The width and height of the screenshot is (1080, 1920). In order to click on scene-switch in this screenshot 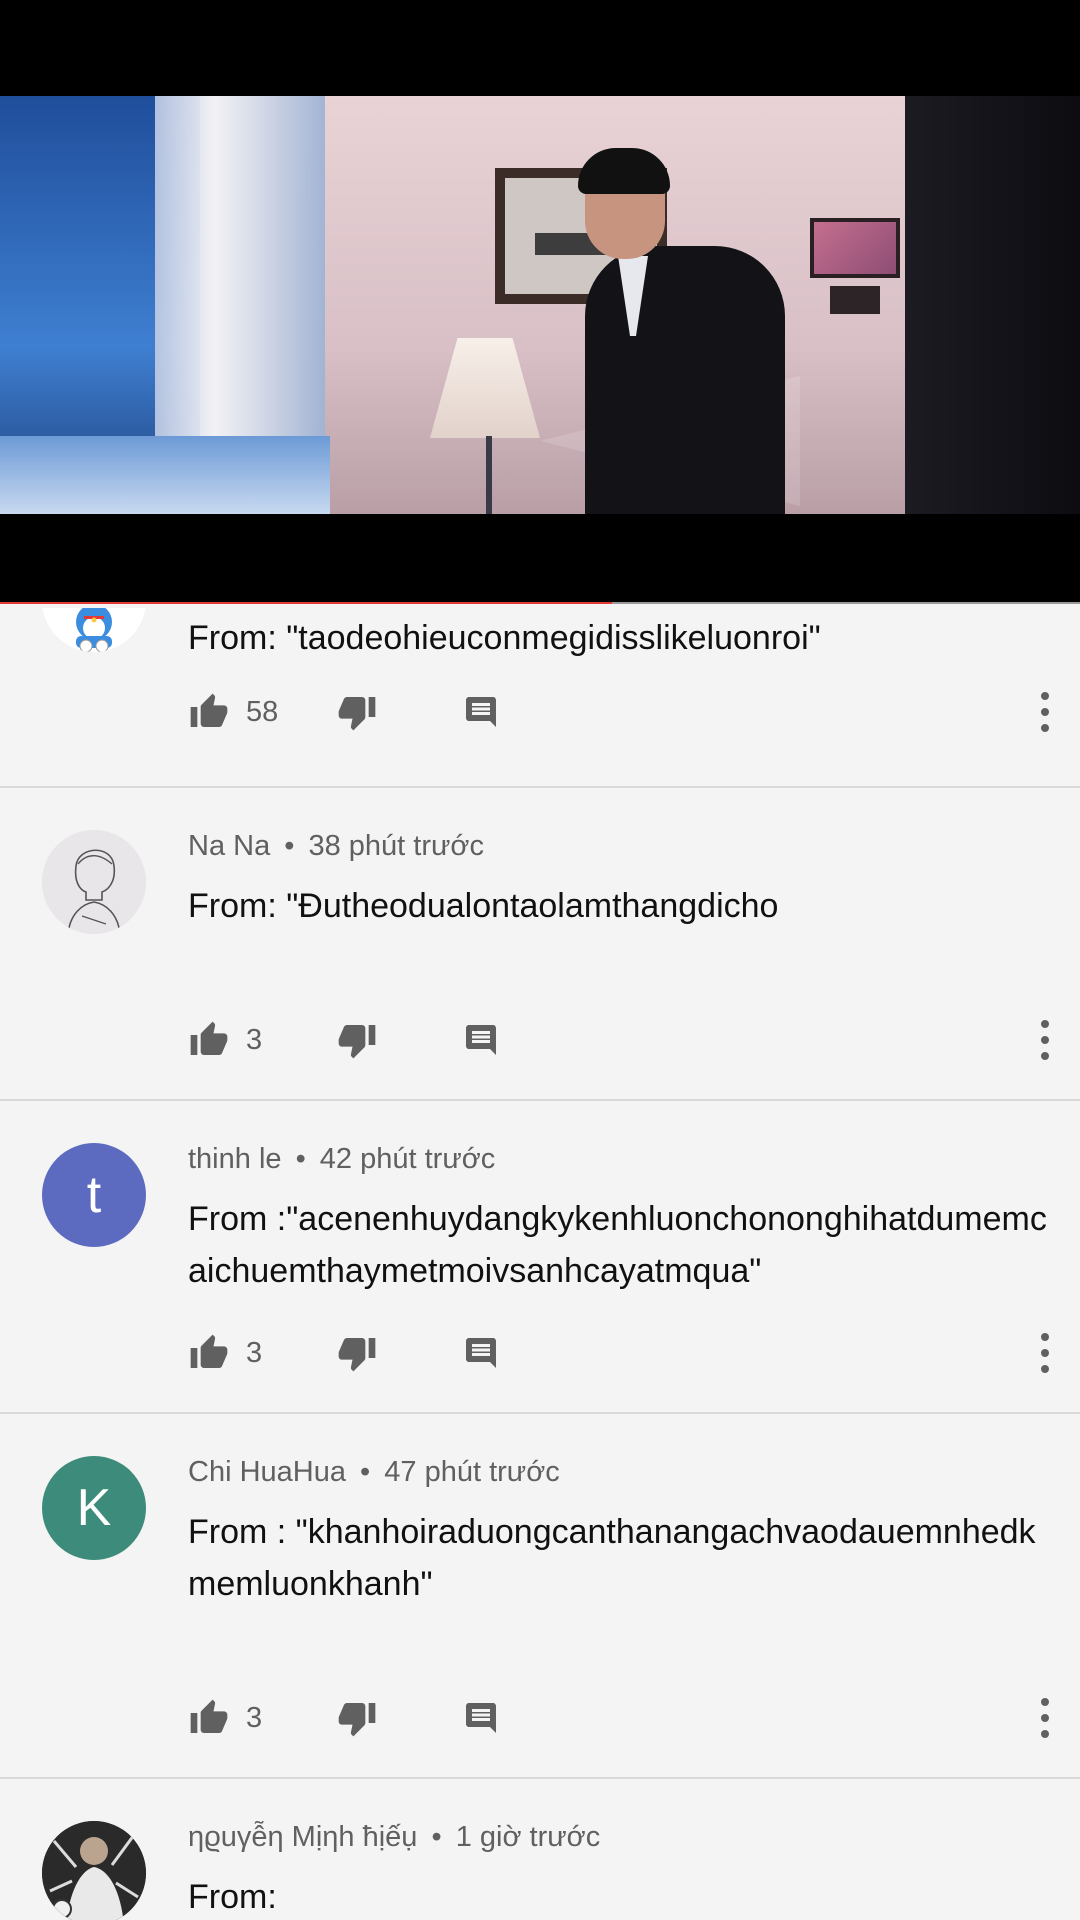, I will do `click(855, 300)`.